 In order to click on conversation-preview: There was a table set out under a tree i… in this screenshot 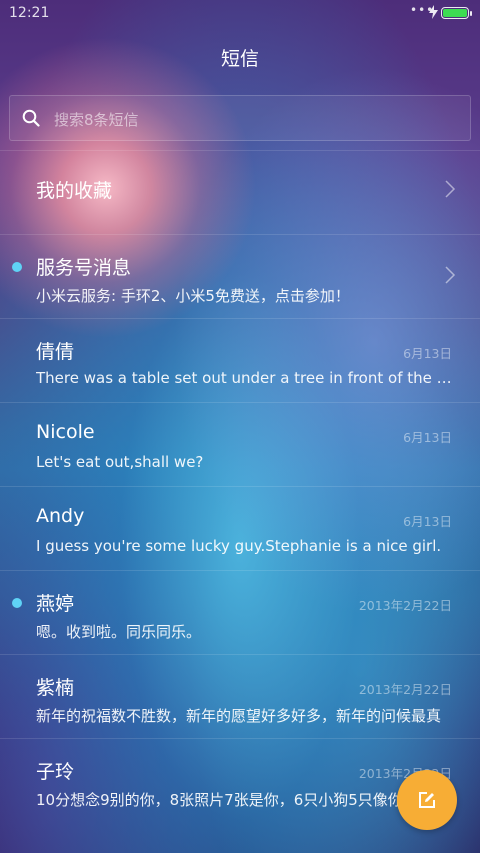, I will do `click(244, 378)`.